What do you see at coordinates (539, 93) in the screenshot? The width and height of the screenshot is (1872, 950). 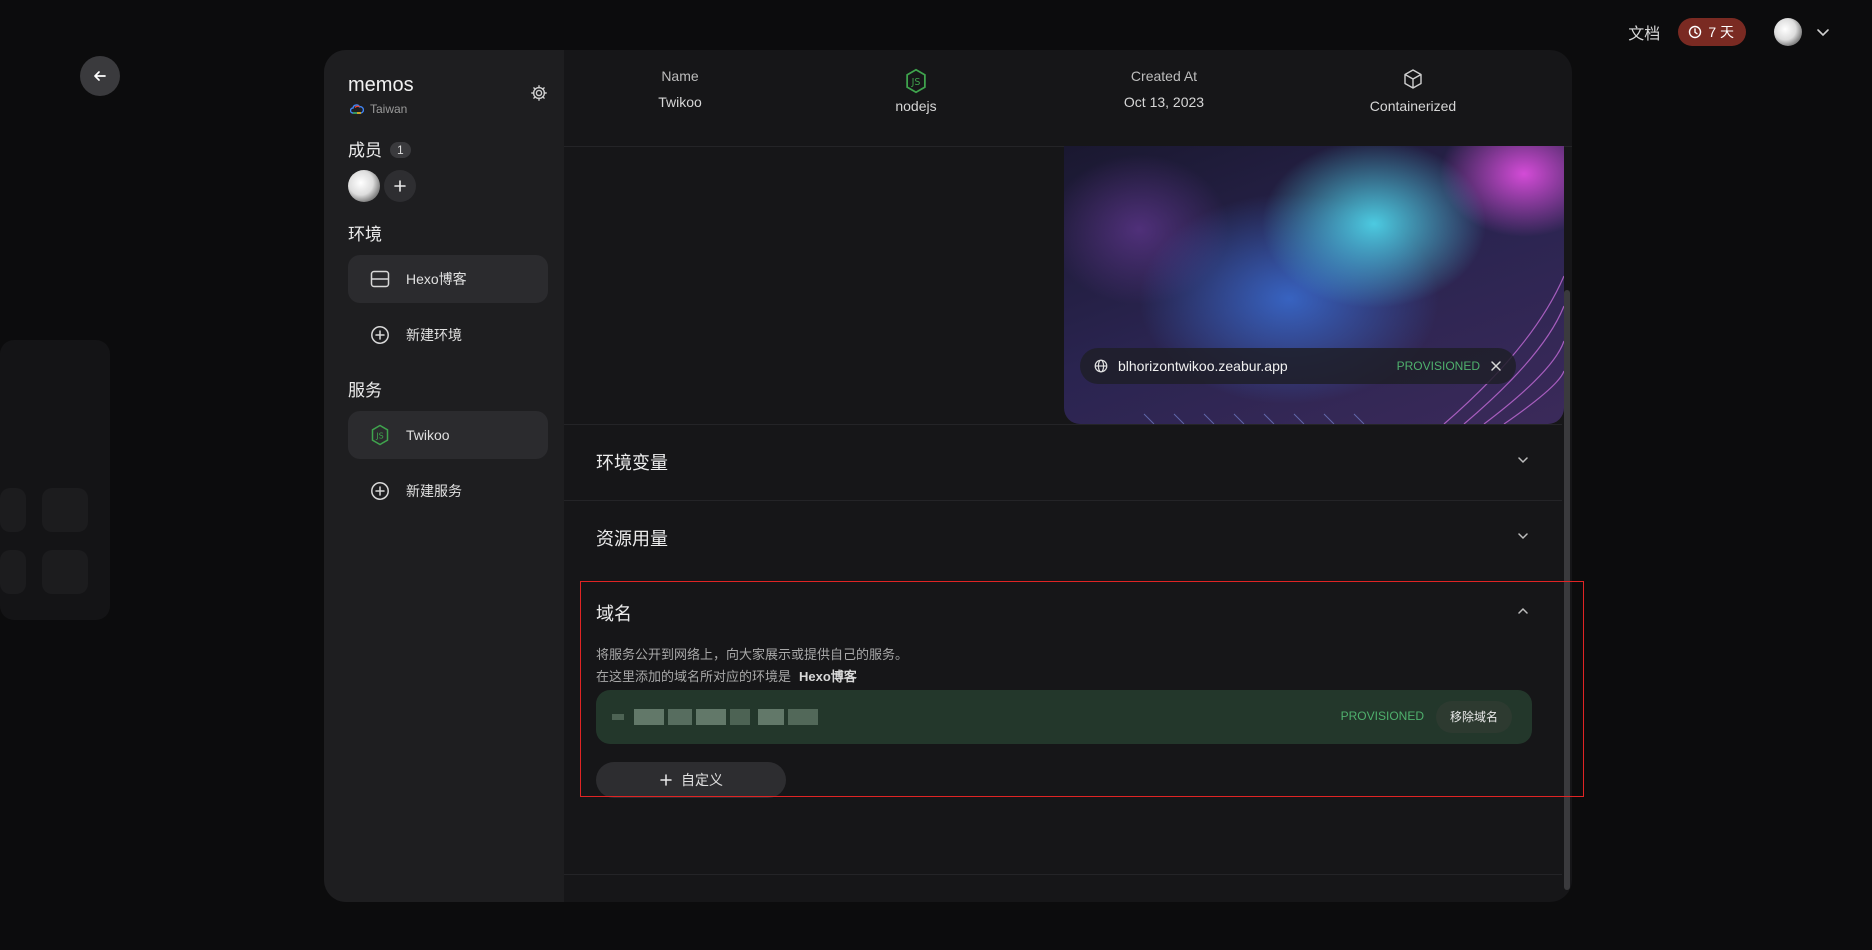 I see `gear-icon` at bounding box center [539, 93].